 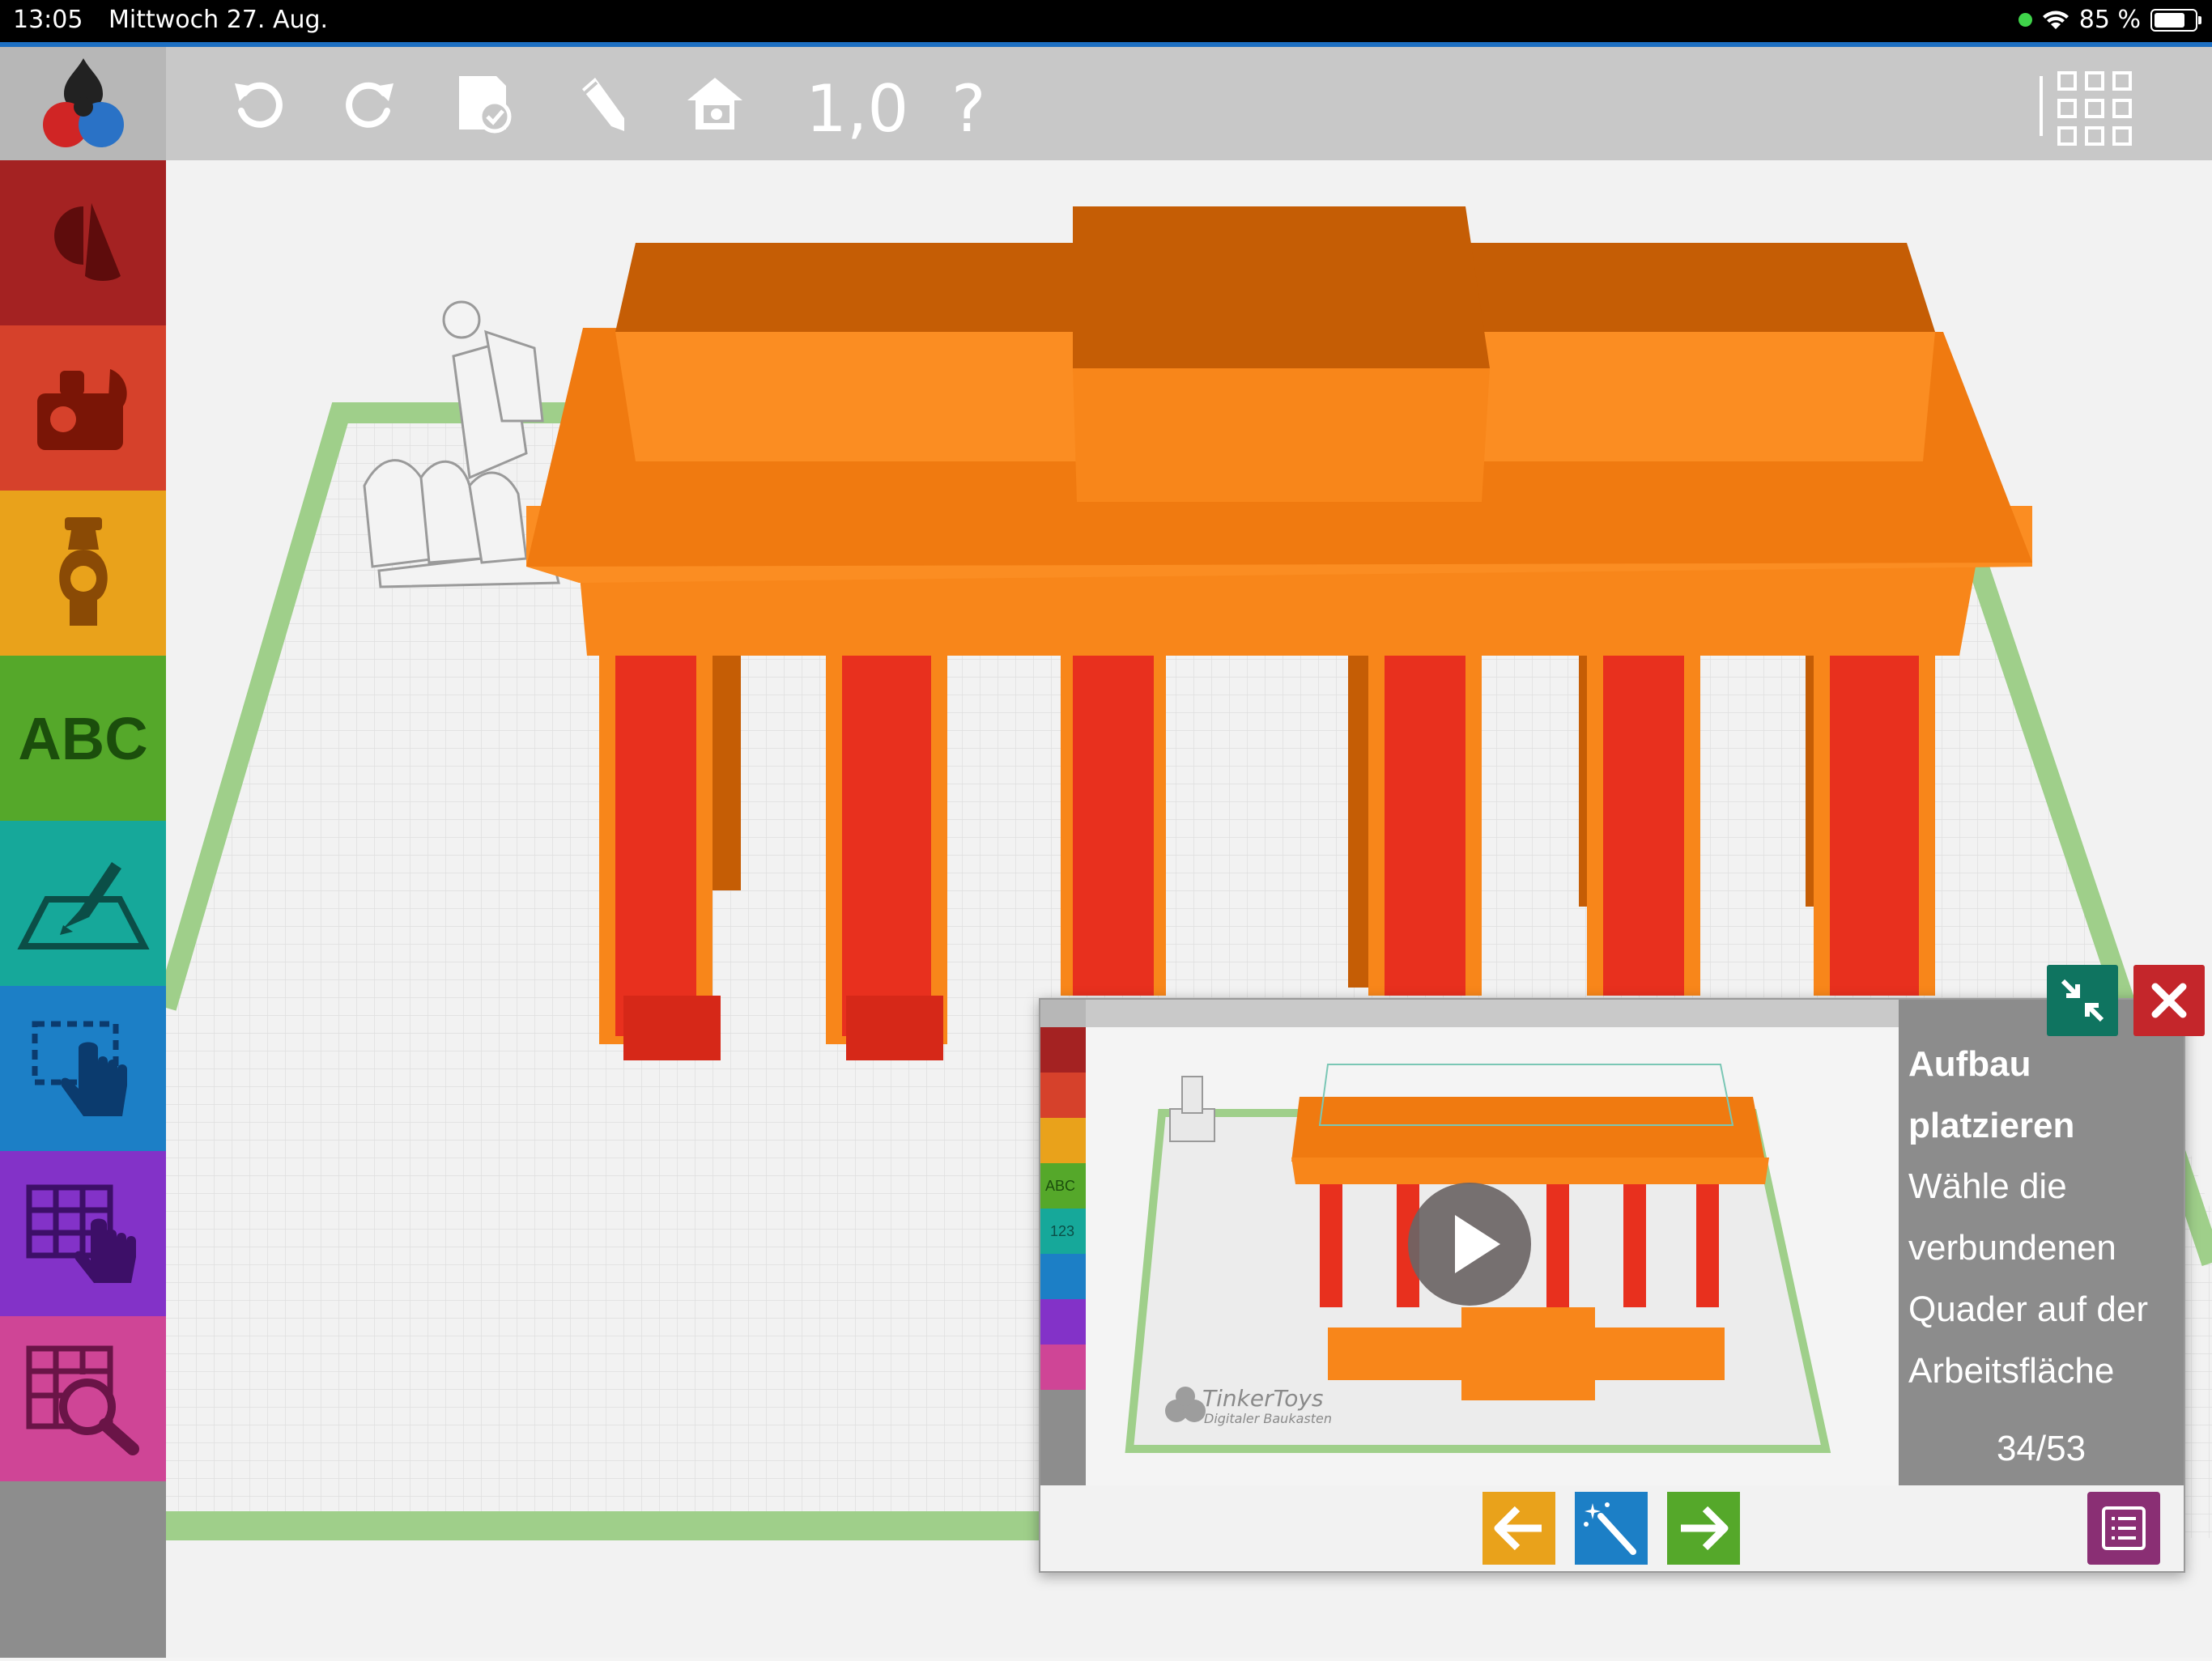 I want to click on close-tutorial-button, so click(x=2169, y=1000).